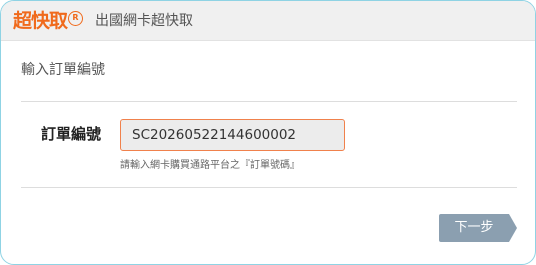 Image resolution: width=536 pixels, height=265 pixels. Describe the element at coordinates (269, 101) in the screenshot. I see `top-divider` at that location.